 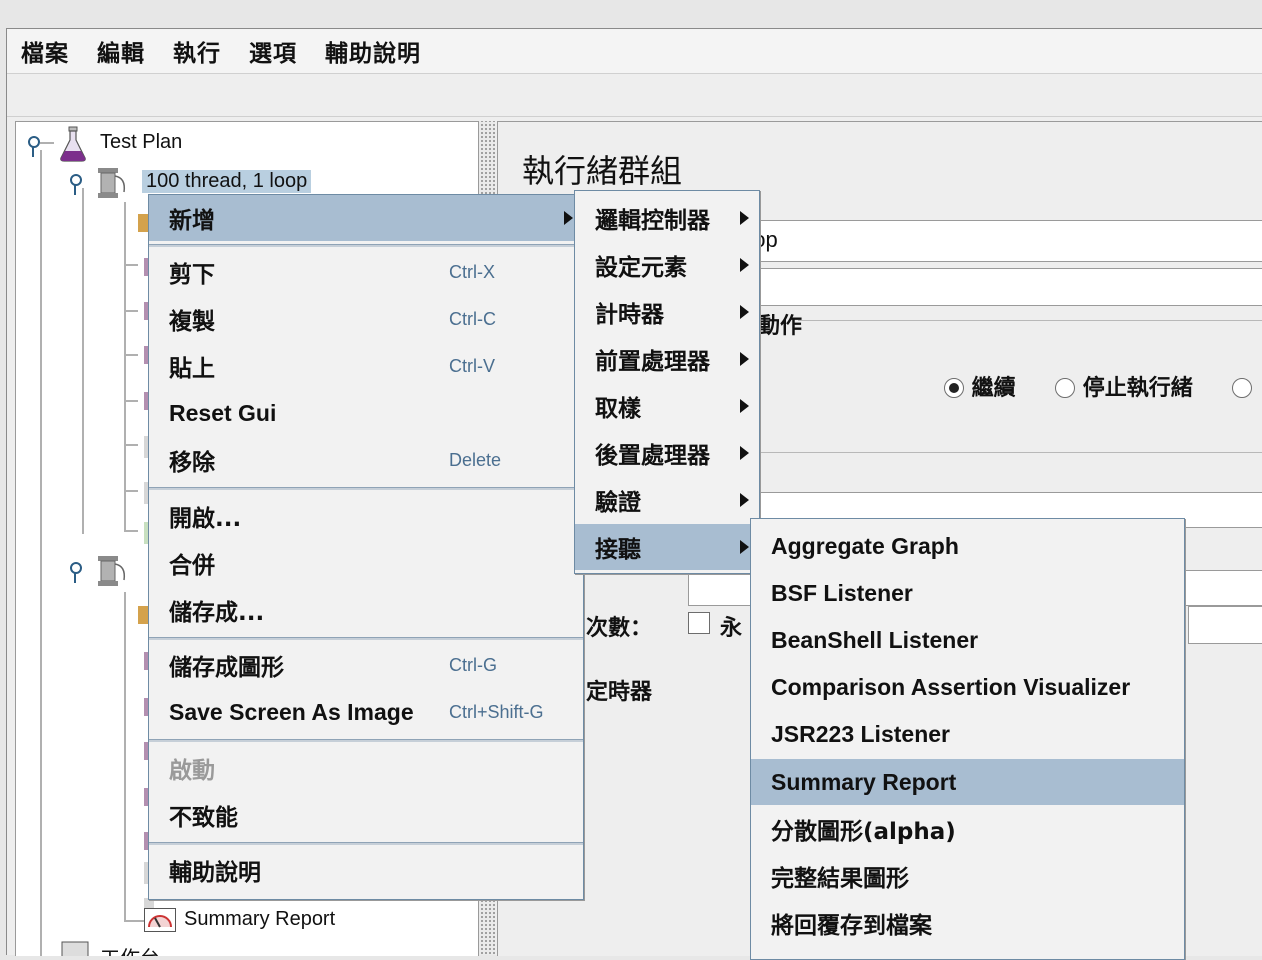 What do you see at coordinates (641, 268) in the screenshot?
I see `menu-item-label: 設定元素` at bounding box center [641, 268].